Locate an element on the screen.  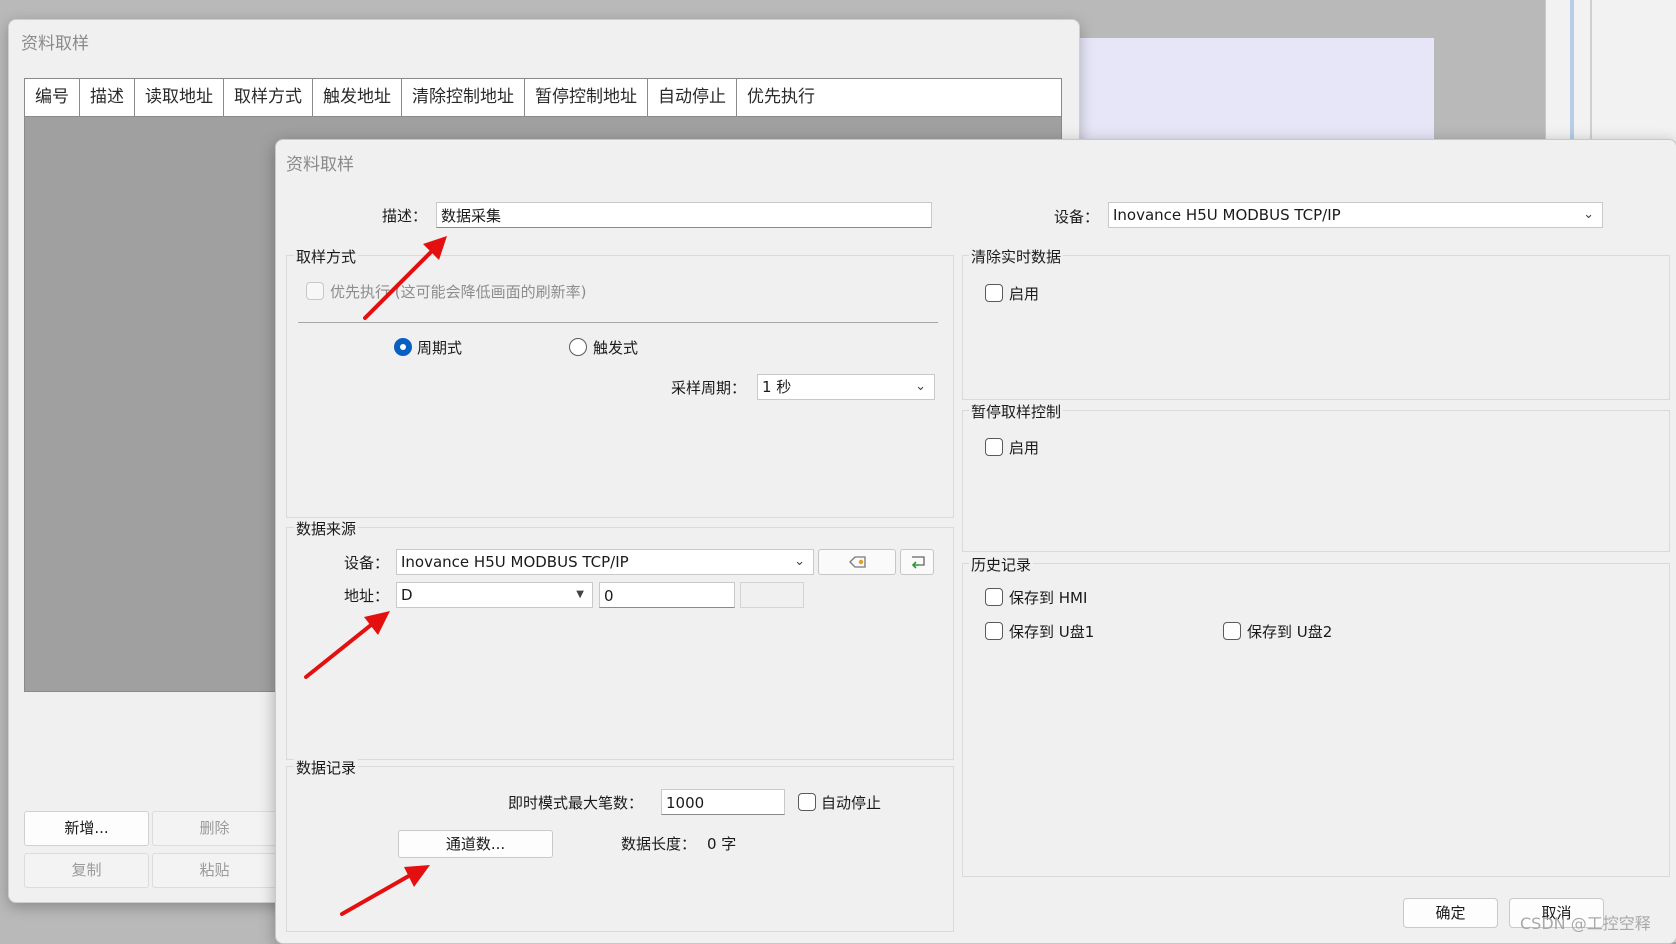
save-usb2-label: 保存到 U盘2 is located at coordinates (1290, 632).